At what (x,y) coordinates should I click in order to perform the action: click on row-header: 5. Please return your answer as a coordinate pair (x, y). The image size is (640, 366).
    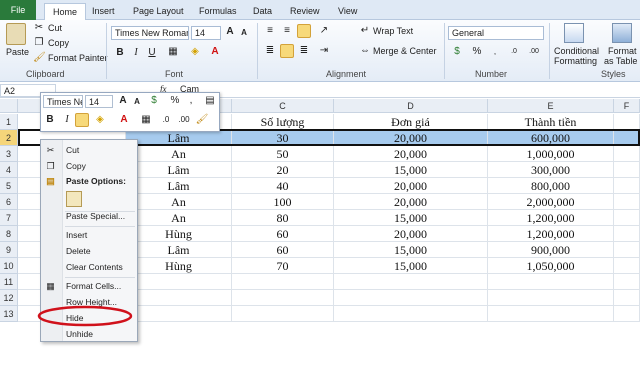
    Looking at the image, I should click on (9, 186).